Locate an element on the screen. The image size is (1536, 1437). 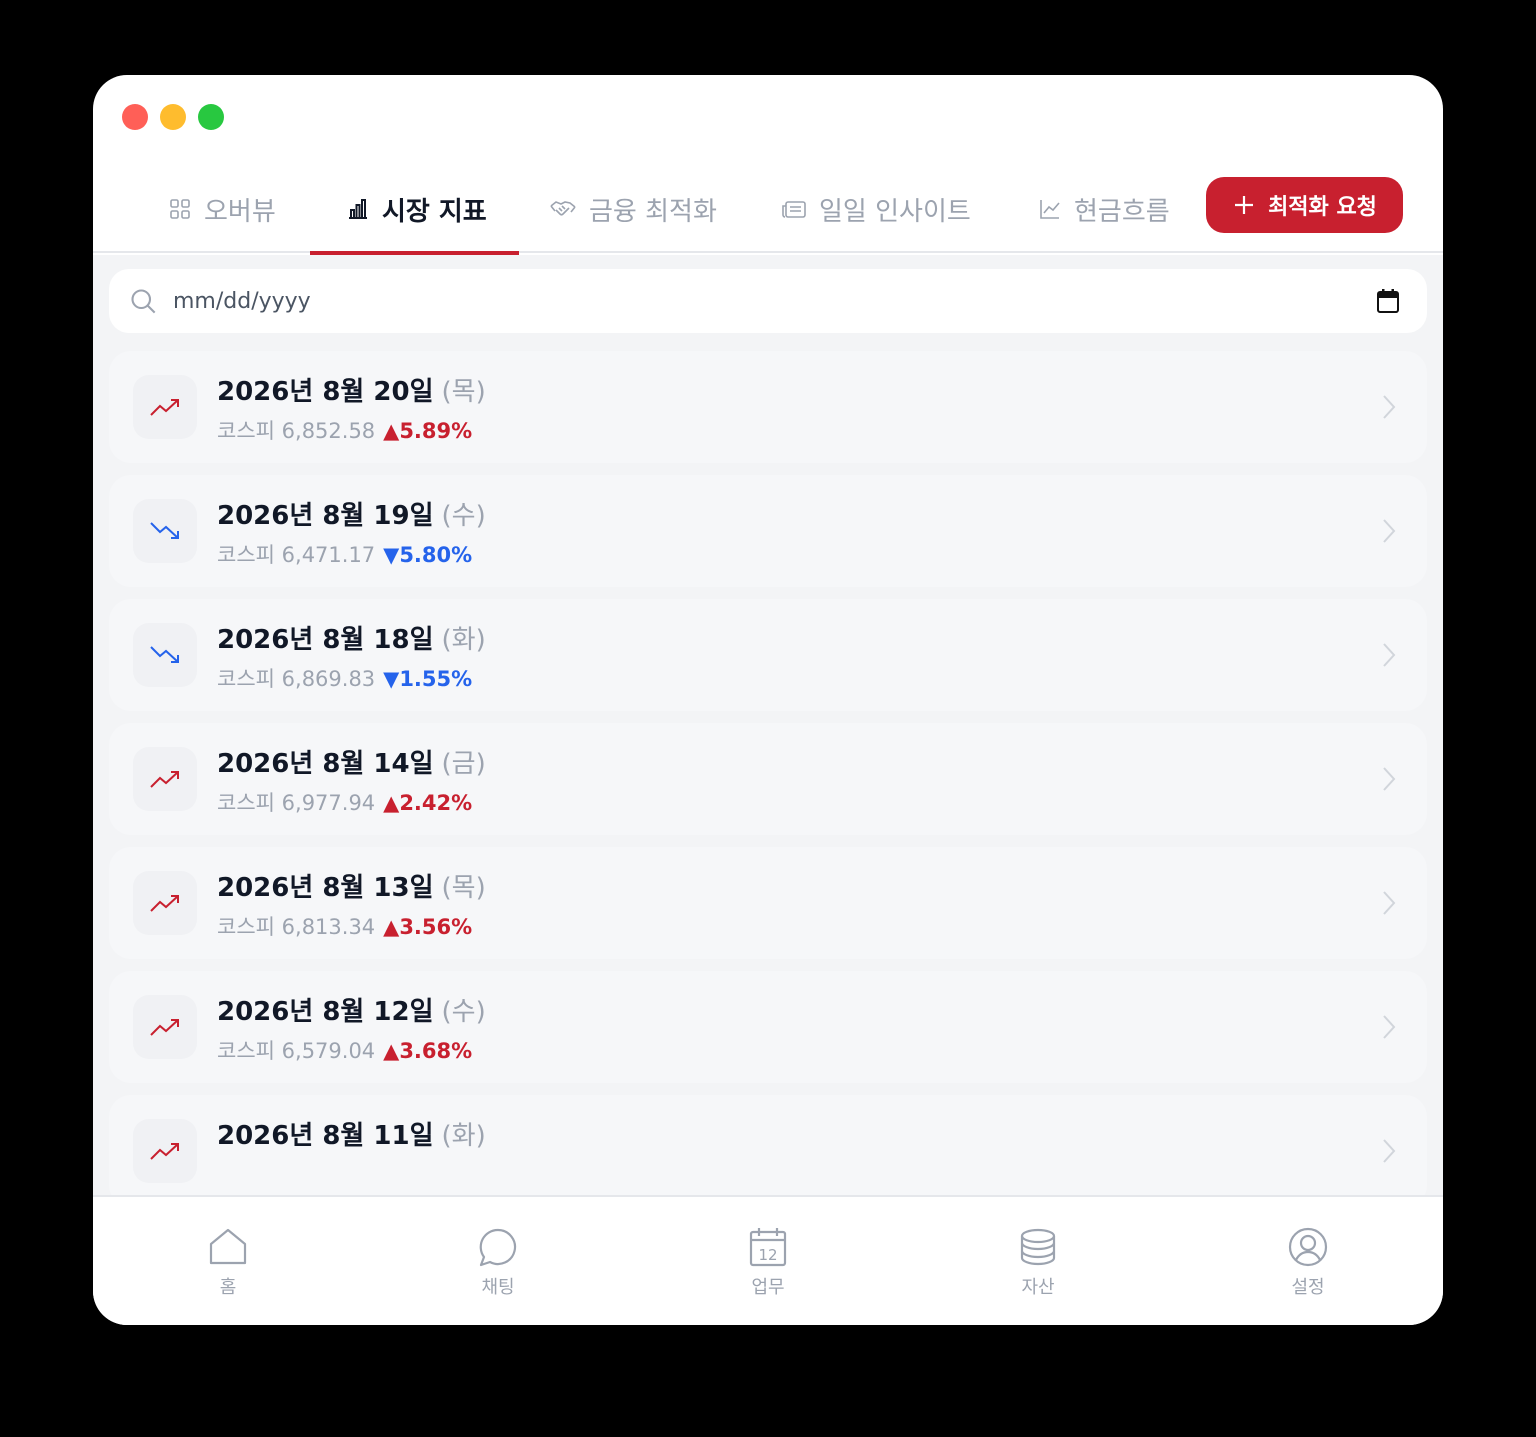
request-optimization-label: 최적화 요청 is located at coordinates (1322, 207).